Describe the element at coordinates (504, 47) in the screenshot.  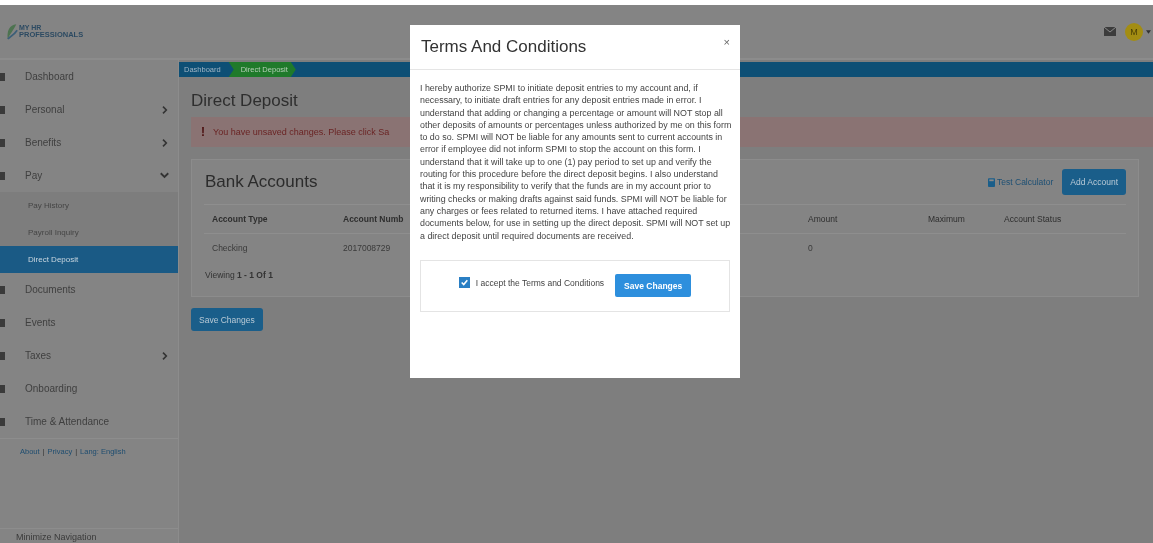
I see `dialog-title: Terms And Conditions` at that location.